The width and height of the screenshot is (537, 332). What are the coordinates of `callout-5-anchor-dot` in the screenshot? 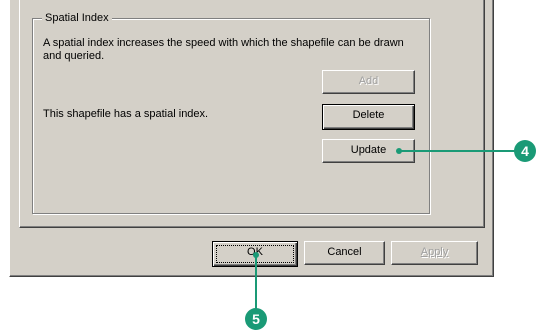 It's located at (256, 255).